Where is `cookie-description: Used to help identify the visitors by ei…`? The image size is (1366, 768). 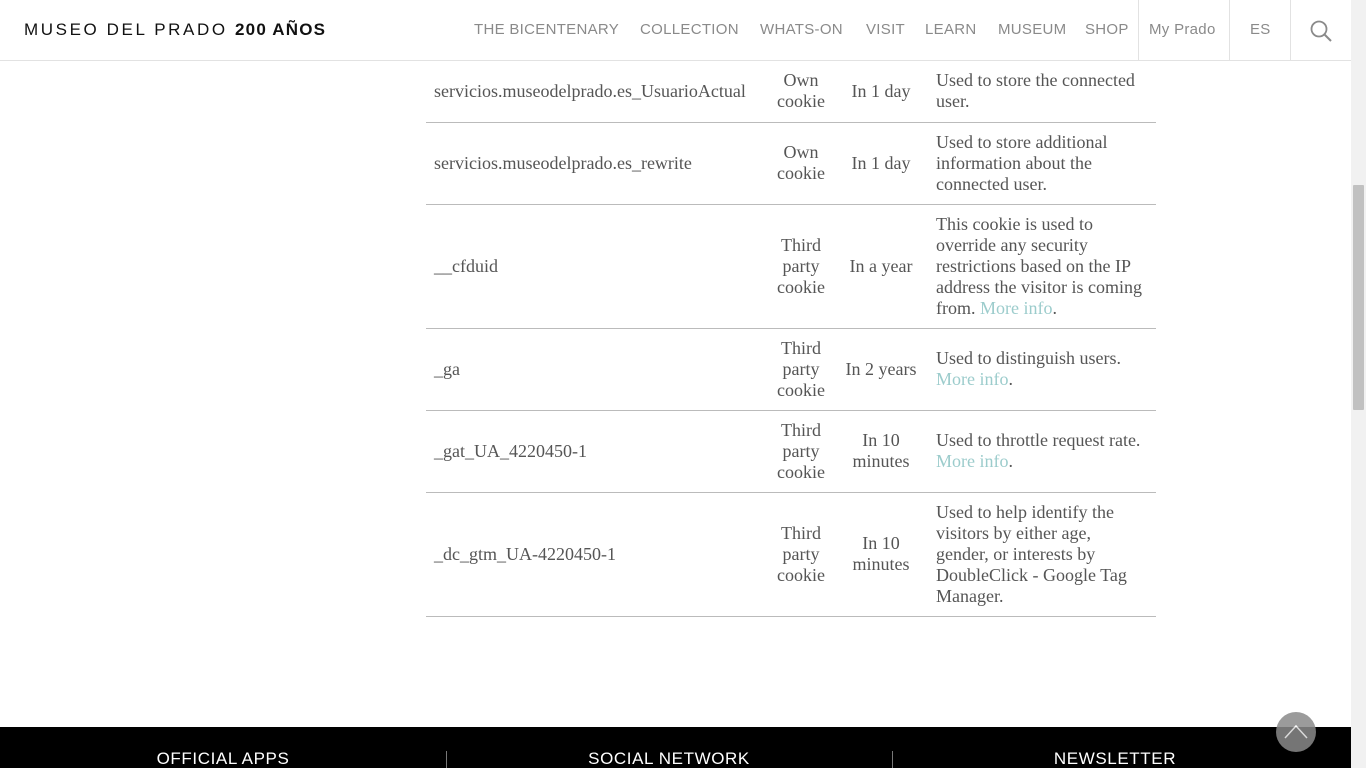 cookie-description: Used to help identify the visitors by ei… is located at coordinates (1041, 554).